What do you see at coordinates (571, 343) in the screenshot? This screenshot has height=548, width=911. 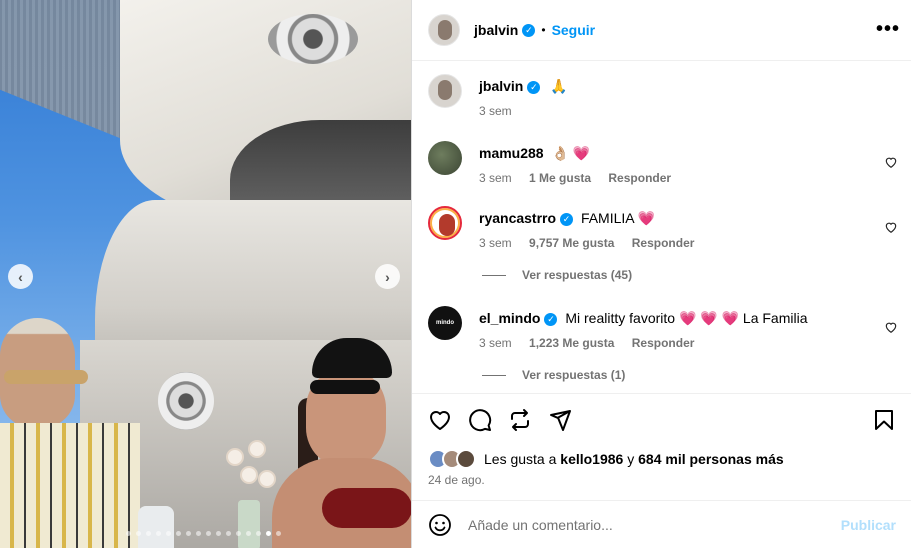 I see `comment-likes: 1,223 Me gusta` at bounding box center [571, 343].